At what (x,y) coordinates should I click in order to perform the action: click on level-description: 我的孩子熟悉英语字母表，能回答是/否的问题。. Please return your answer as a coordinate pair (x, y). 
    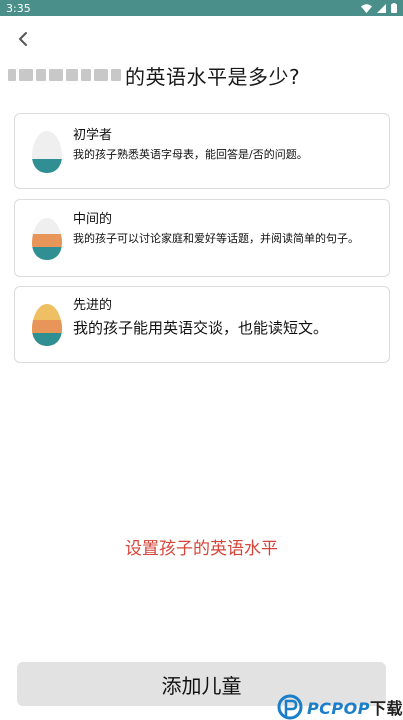
    Looking at the image, I should click on (190, 154).